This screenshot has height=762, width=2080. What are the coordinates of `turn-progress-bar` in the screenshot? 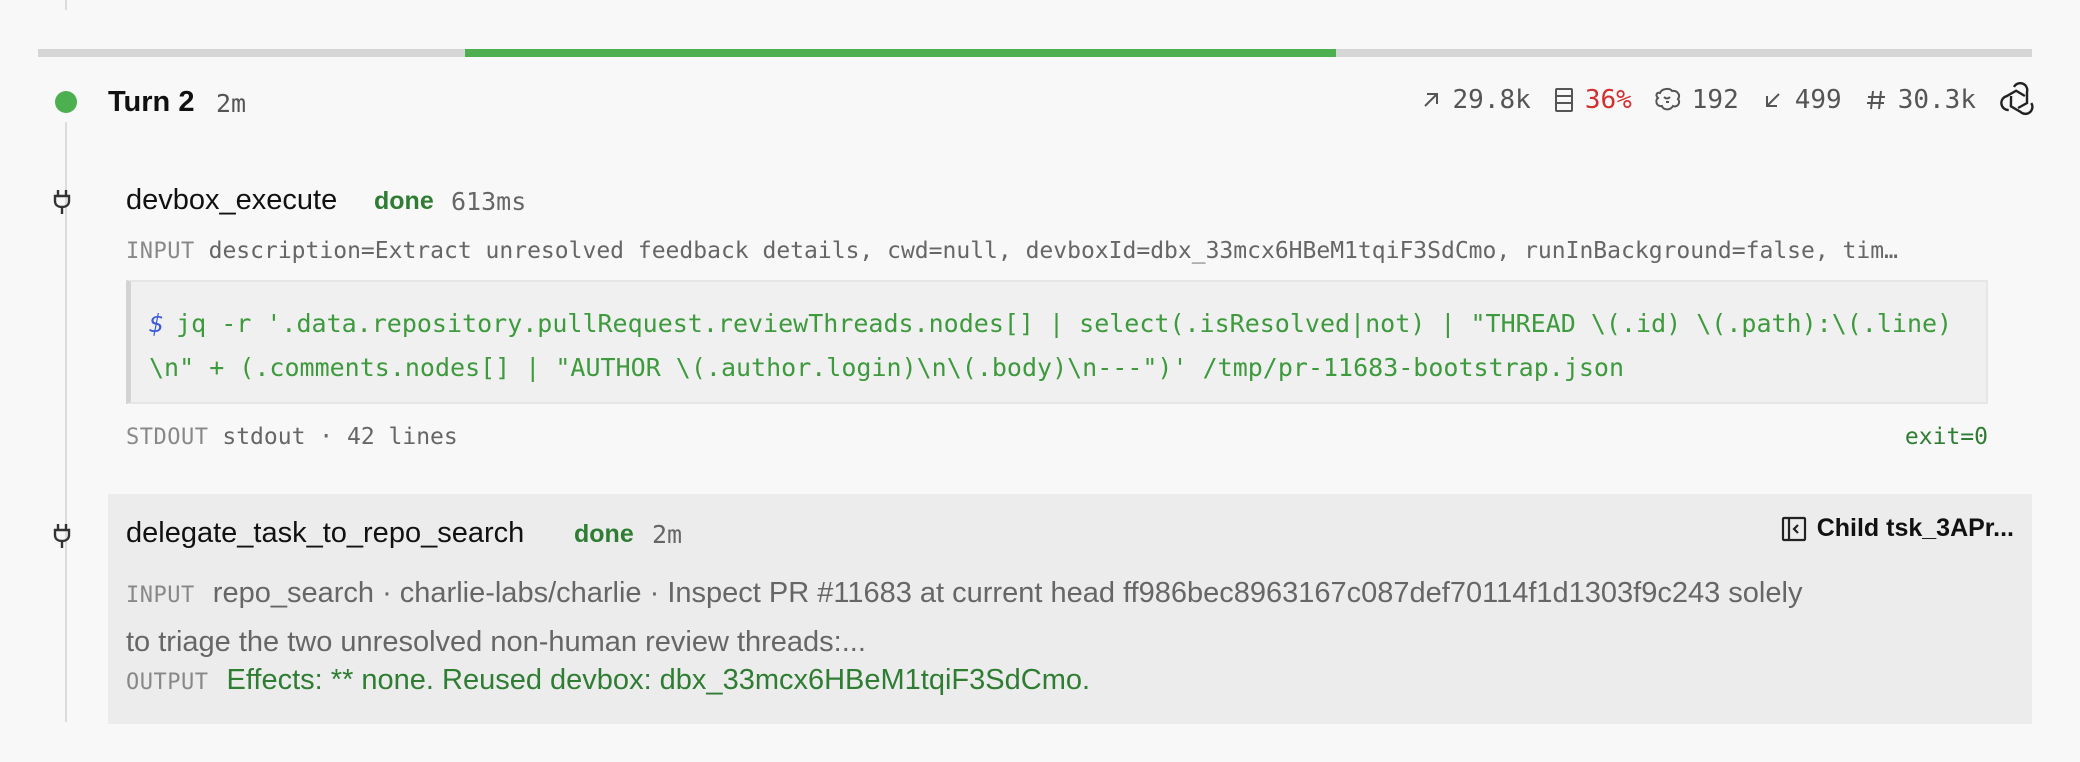 It's located at (1035, 53).